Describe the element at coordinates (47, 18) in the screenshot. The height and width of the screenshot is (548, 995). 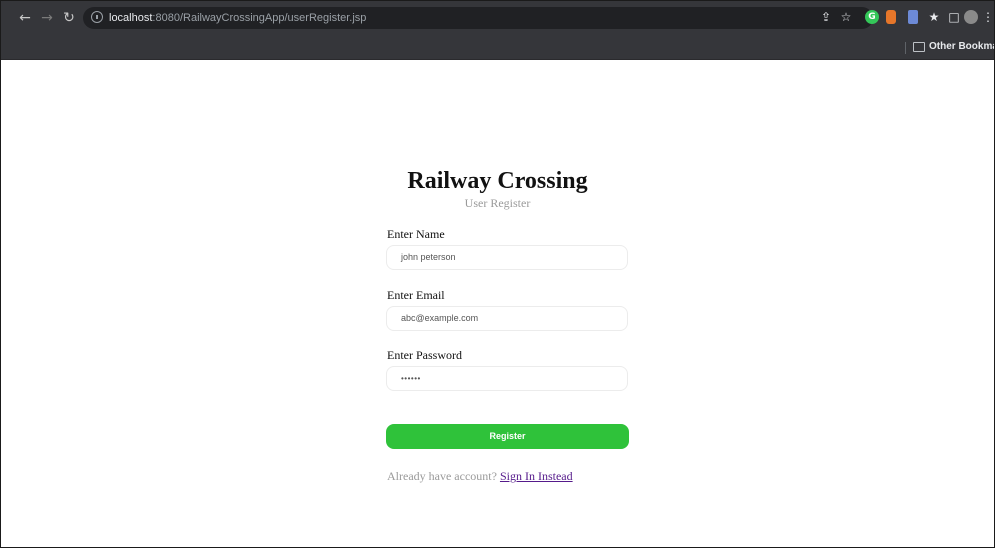
I see `forward-icon: →` at that location.